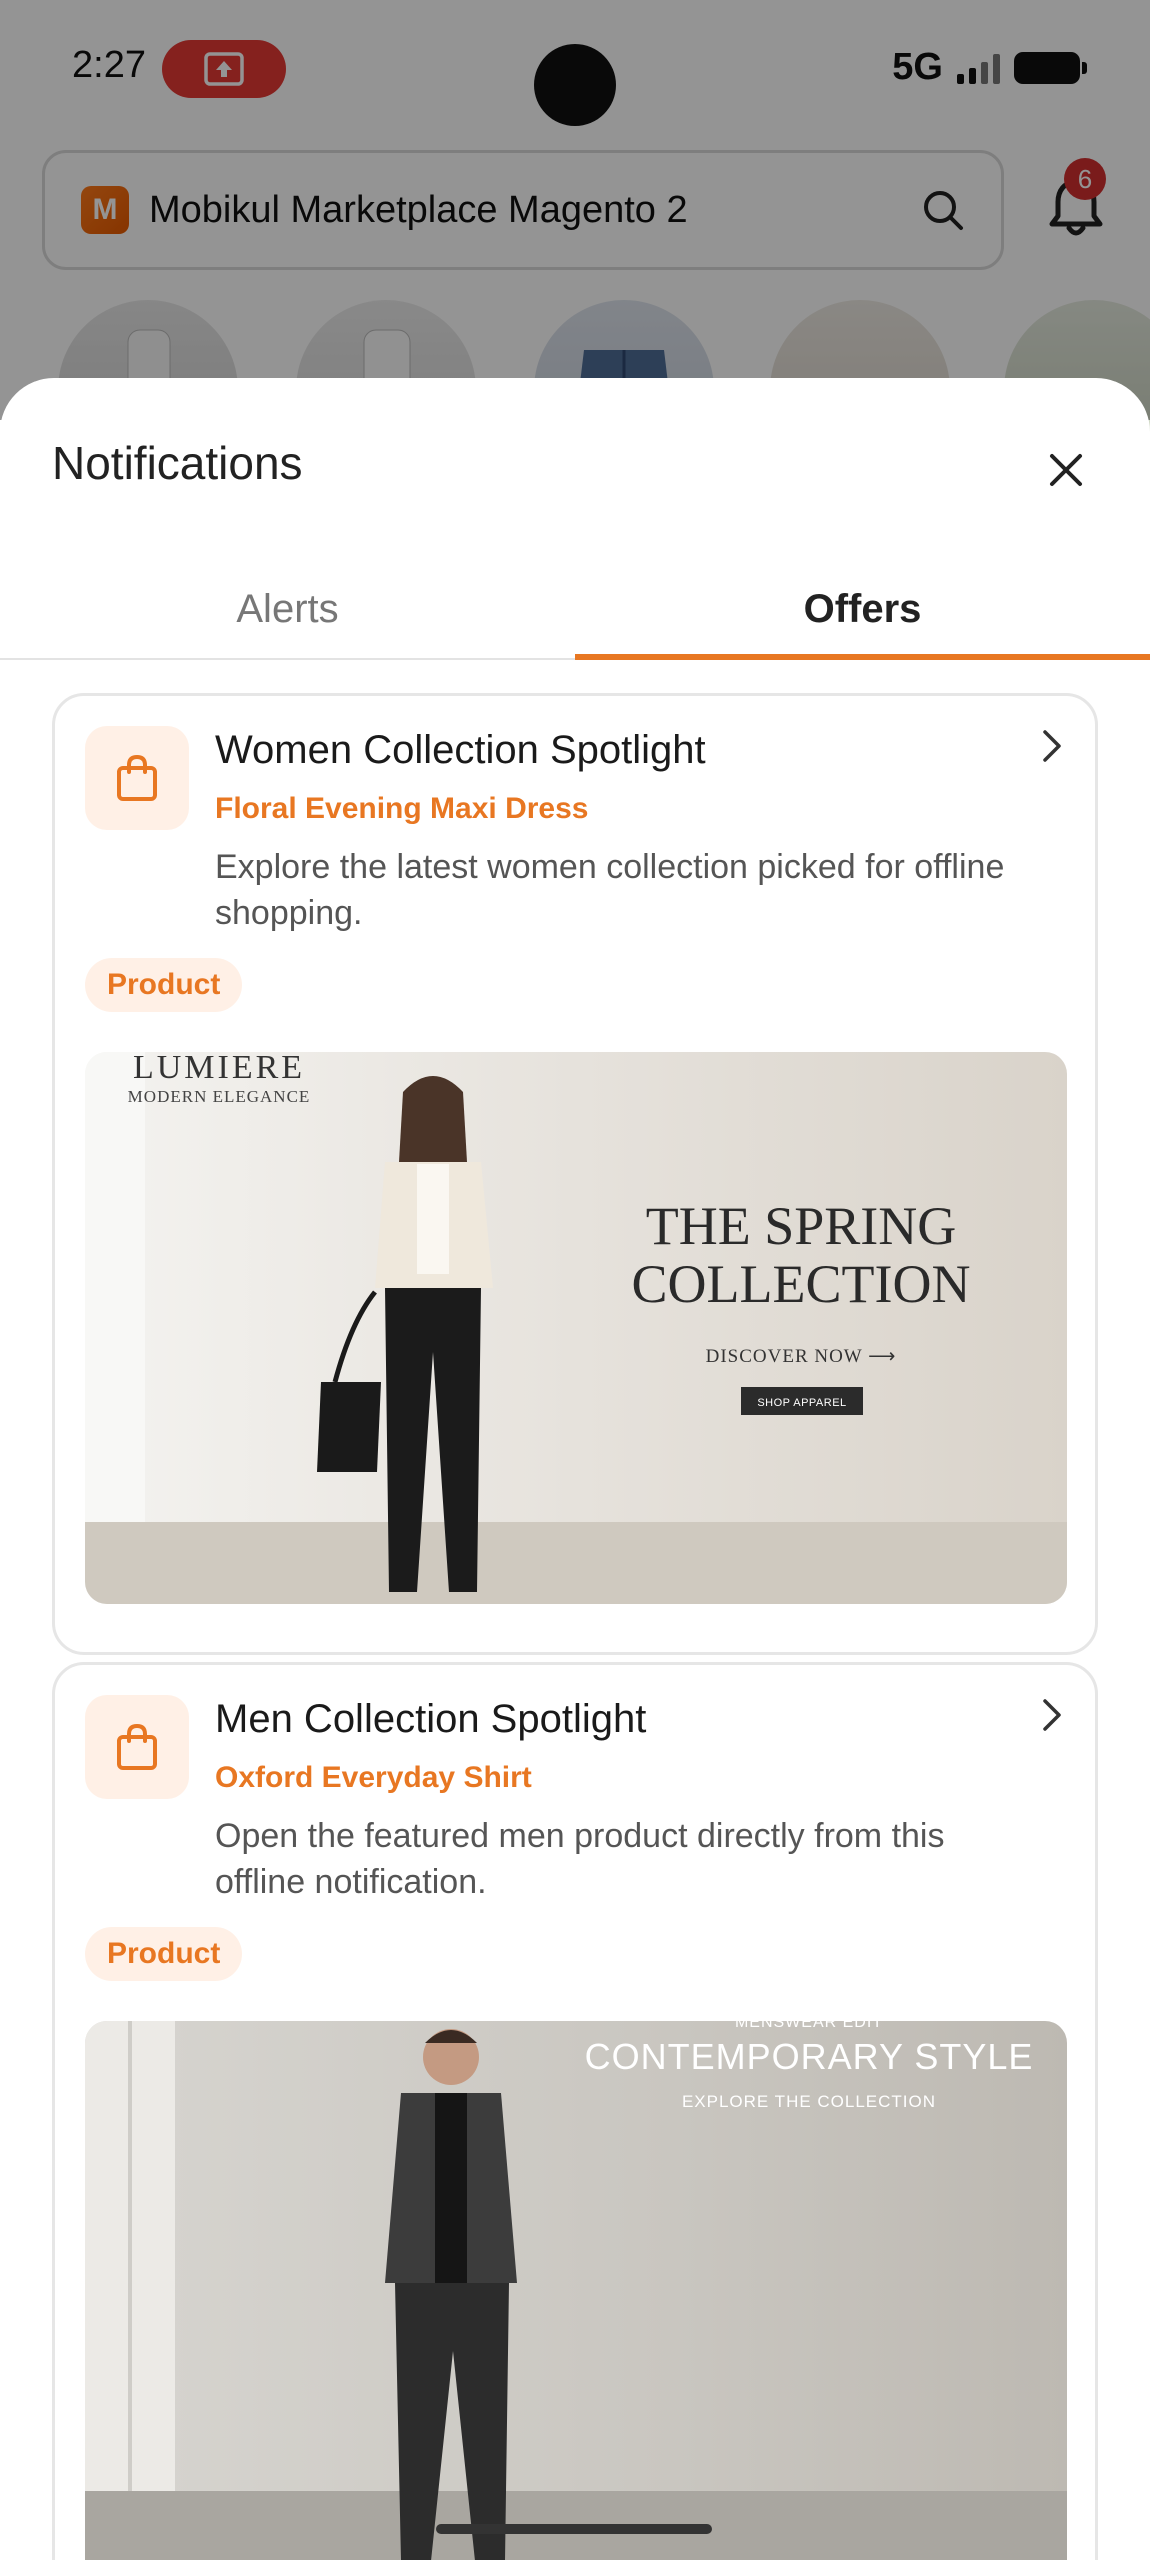  I want to click on banner-headline: CONTEMPORARY STYLE, so click(809, 2056).